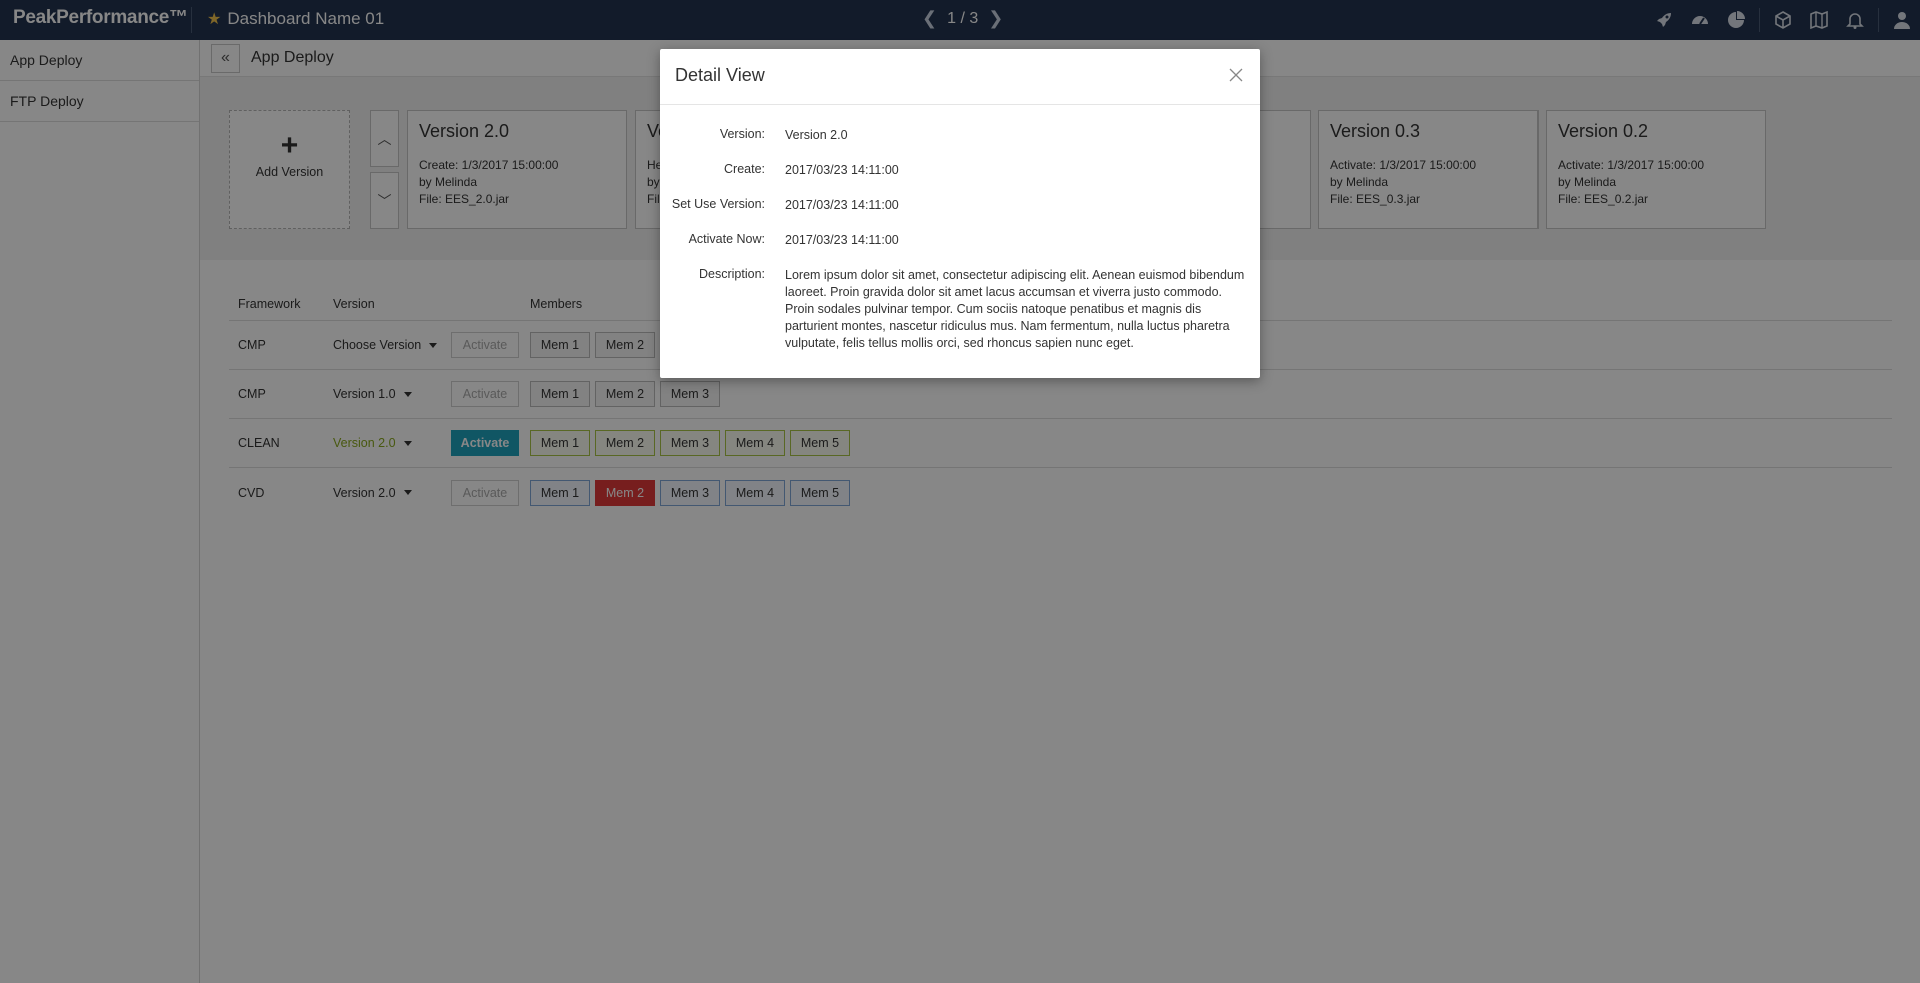 Image resolution: width=1920 pixels, height=983 pixels. I want to click on close-icon, so click(1236, 75).